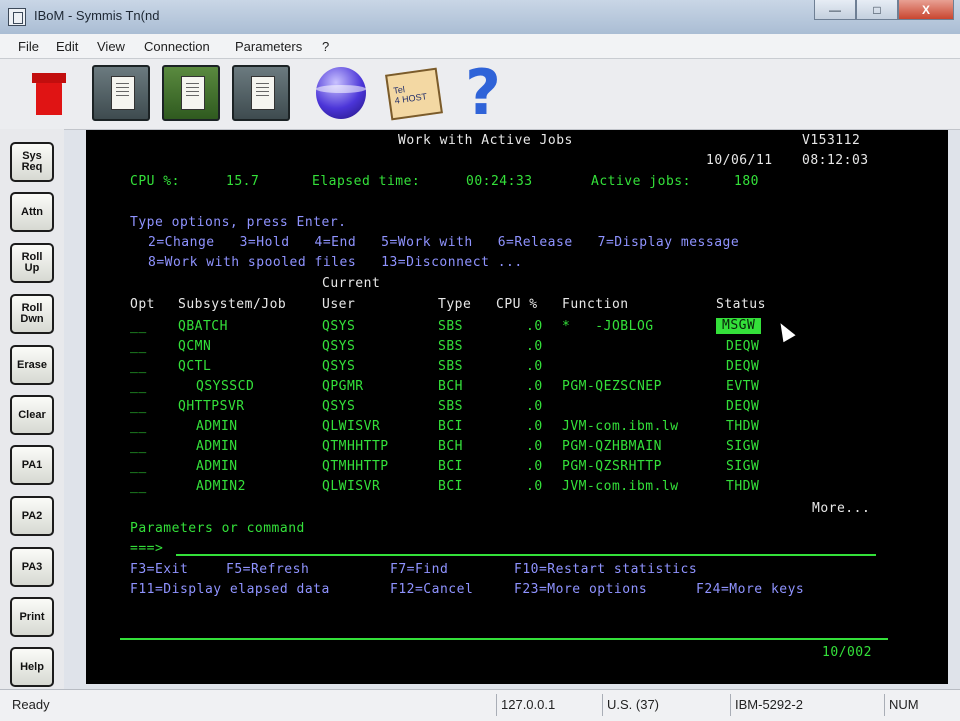 The width and height of the screenshot is (960, 721). I want to click on menu-parameters: Parameters, so click(268, 46).